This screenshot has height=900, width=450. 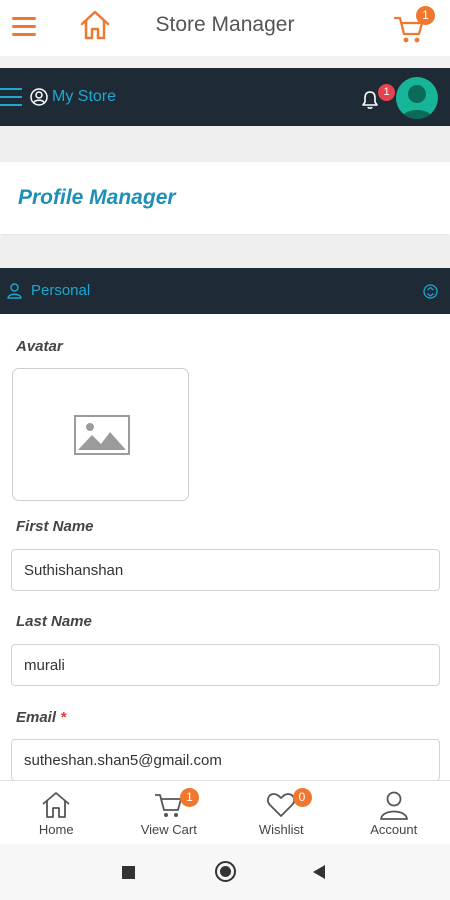 What do you see at coordinates (39, 97) in the screenshot?
I see `user-circle-icon` at bounding box center [39, 97].